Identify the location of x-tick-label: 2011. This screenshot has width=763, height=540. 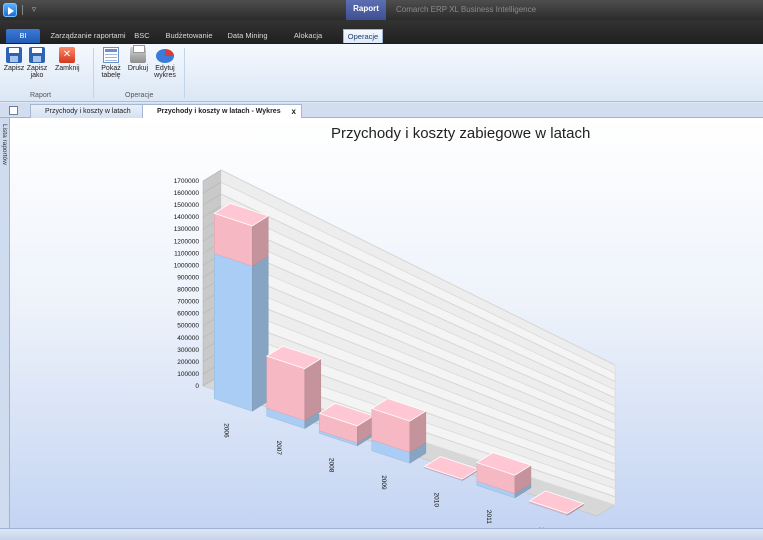
(488, 517).